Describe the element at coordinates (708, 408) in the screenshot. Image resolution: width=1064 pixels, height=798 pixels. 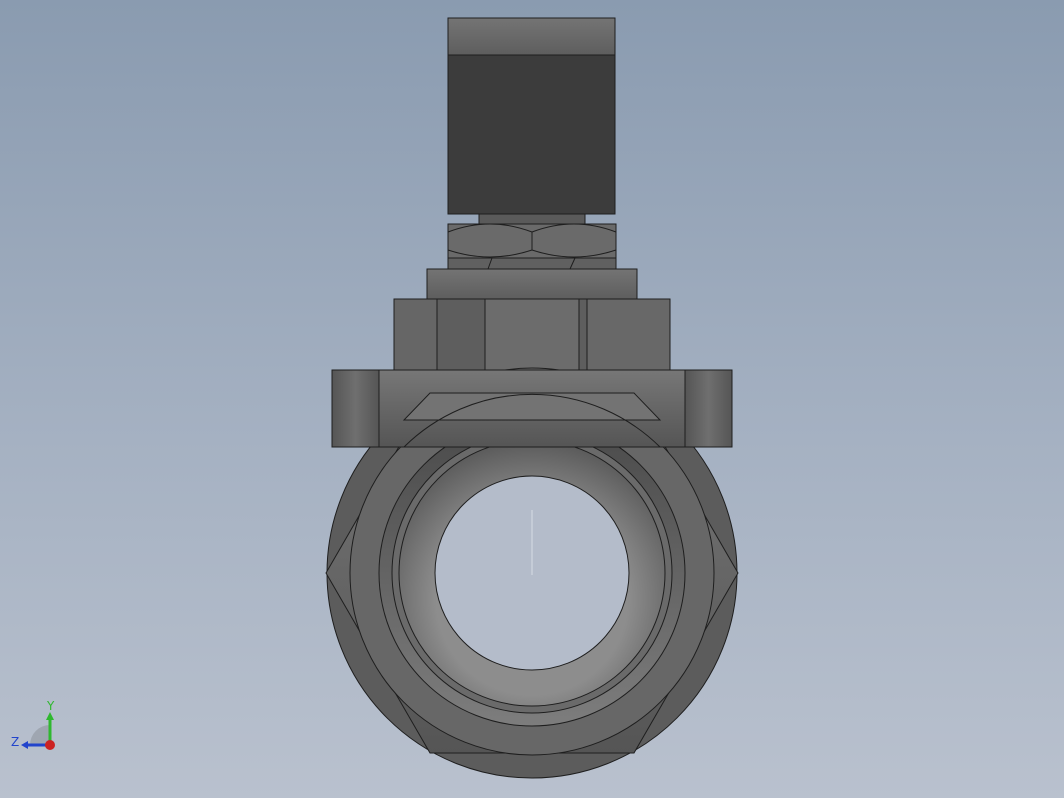
I see `right-lug` at that location.